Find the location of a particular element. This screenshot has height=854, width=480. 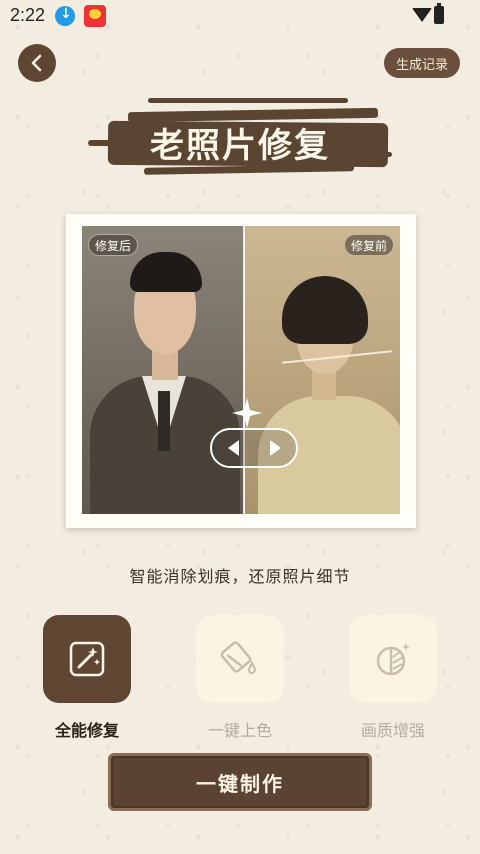

paint-bucket-icon is located at coordinates (238, 658).